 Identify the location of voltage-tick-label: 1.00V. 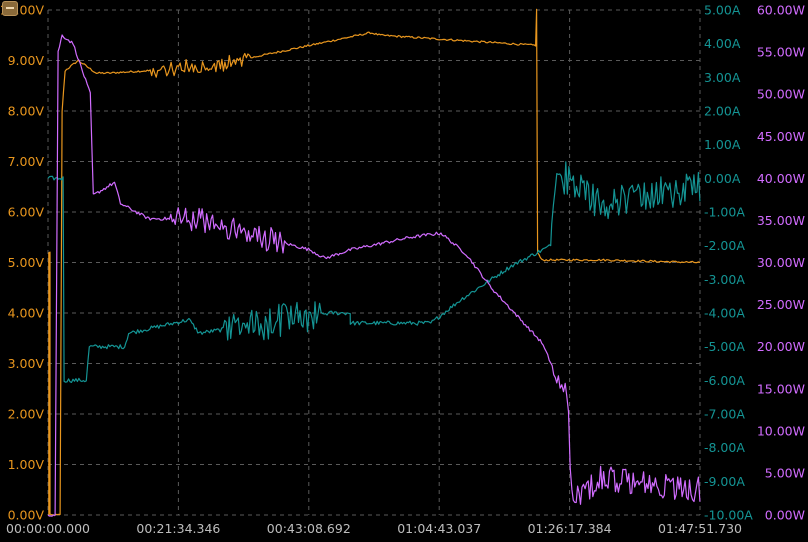
(26, 464).